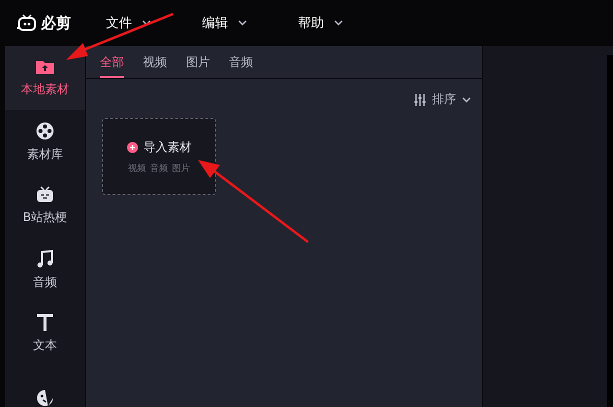  Describe the element at coordinates (320, 23) in the screenshot. I see `menu-button: 帮助` at that location.